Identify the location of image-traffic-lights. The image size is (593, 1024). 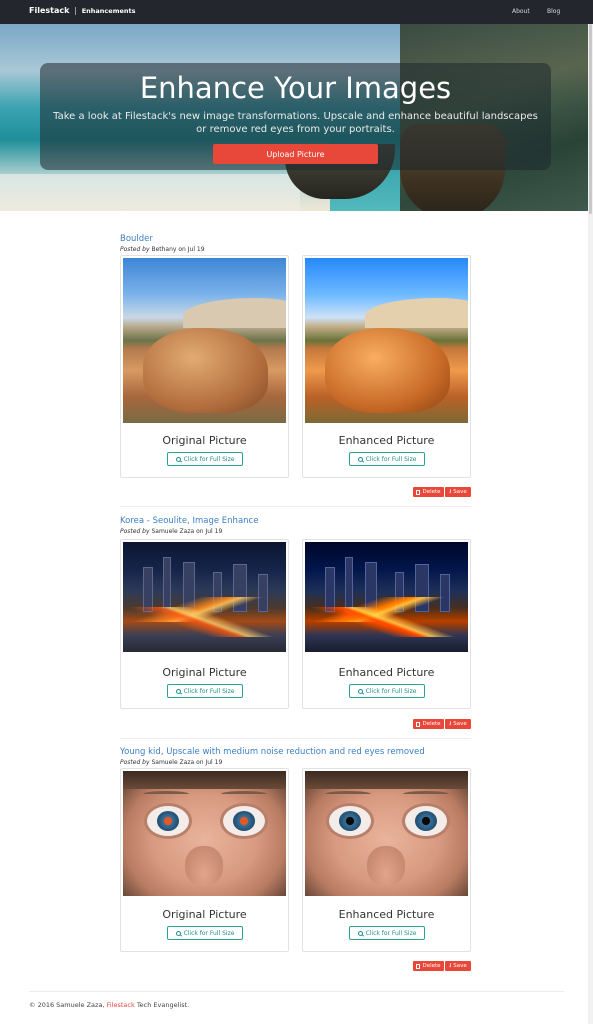
(204, 622).